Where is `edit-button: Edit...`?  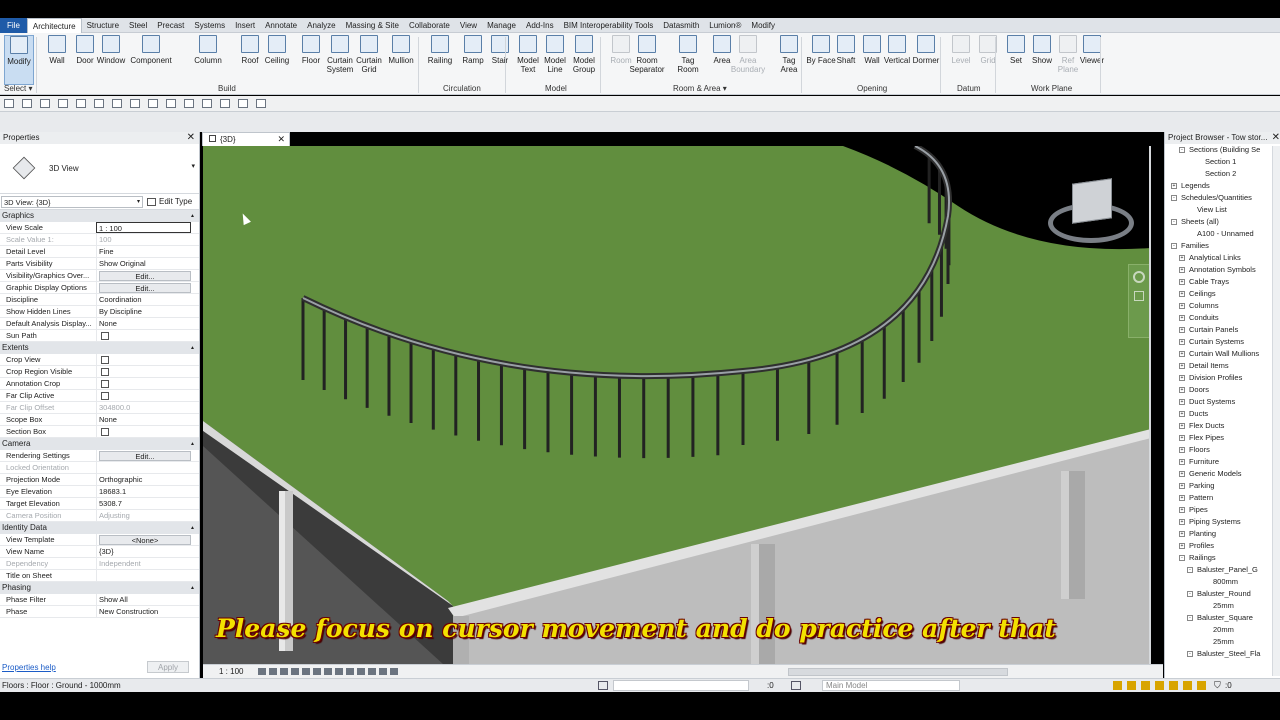
edit-button: Edit... is located at coordinates (145, 276).